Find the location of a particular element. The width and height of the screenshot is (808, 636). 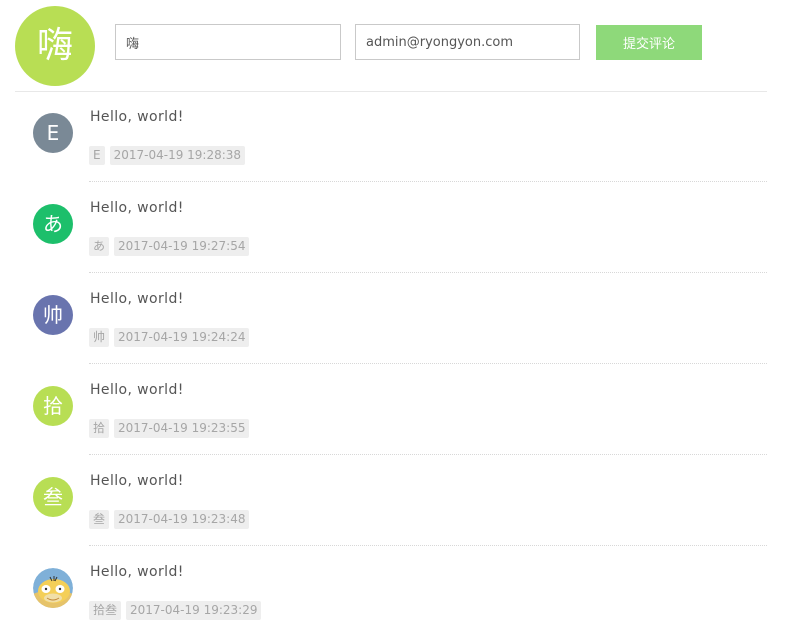

psyduck-avatar-image is located at coordinates (53, 588).